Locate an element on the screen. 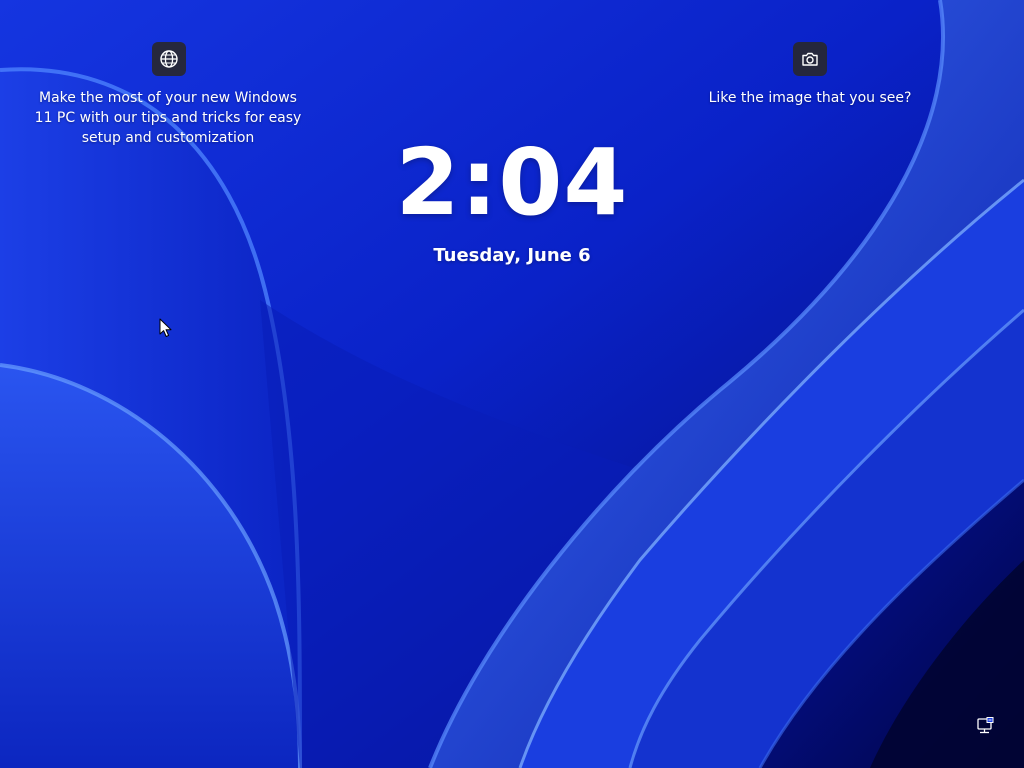 This screenshot has height=768, width=1024. globe-icon is located at coordinates (169, 59).